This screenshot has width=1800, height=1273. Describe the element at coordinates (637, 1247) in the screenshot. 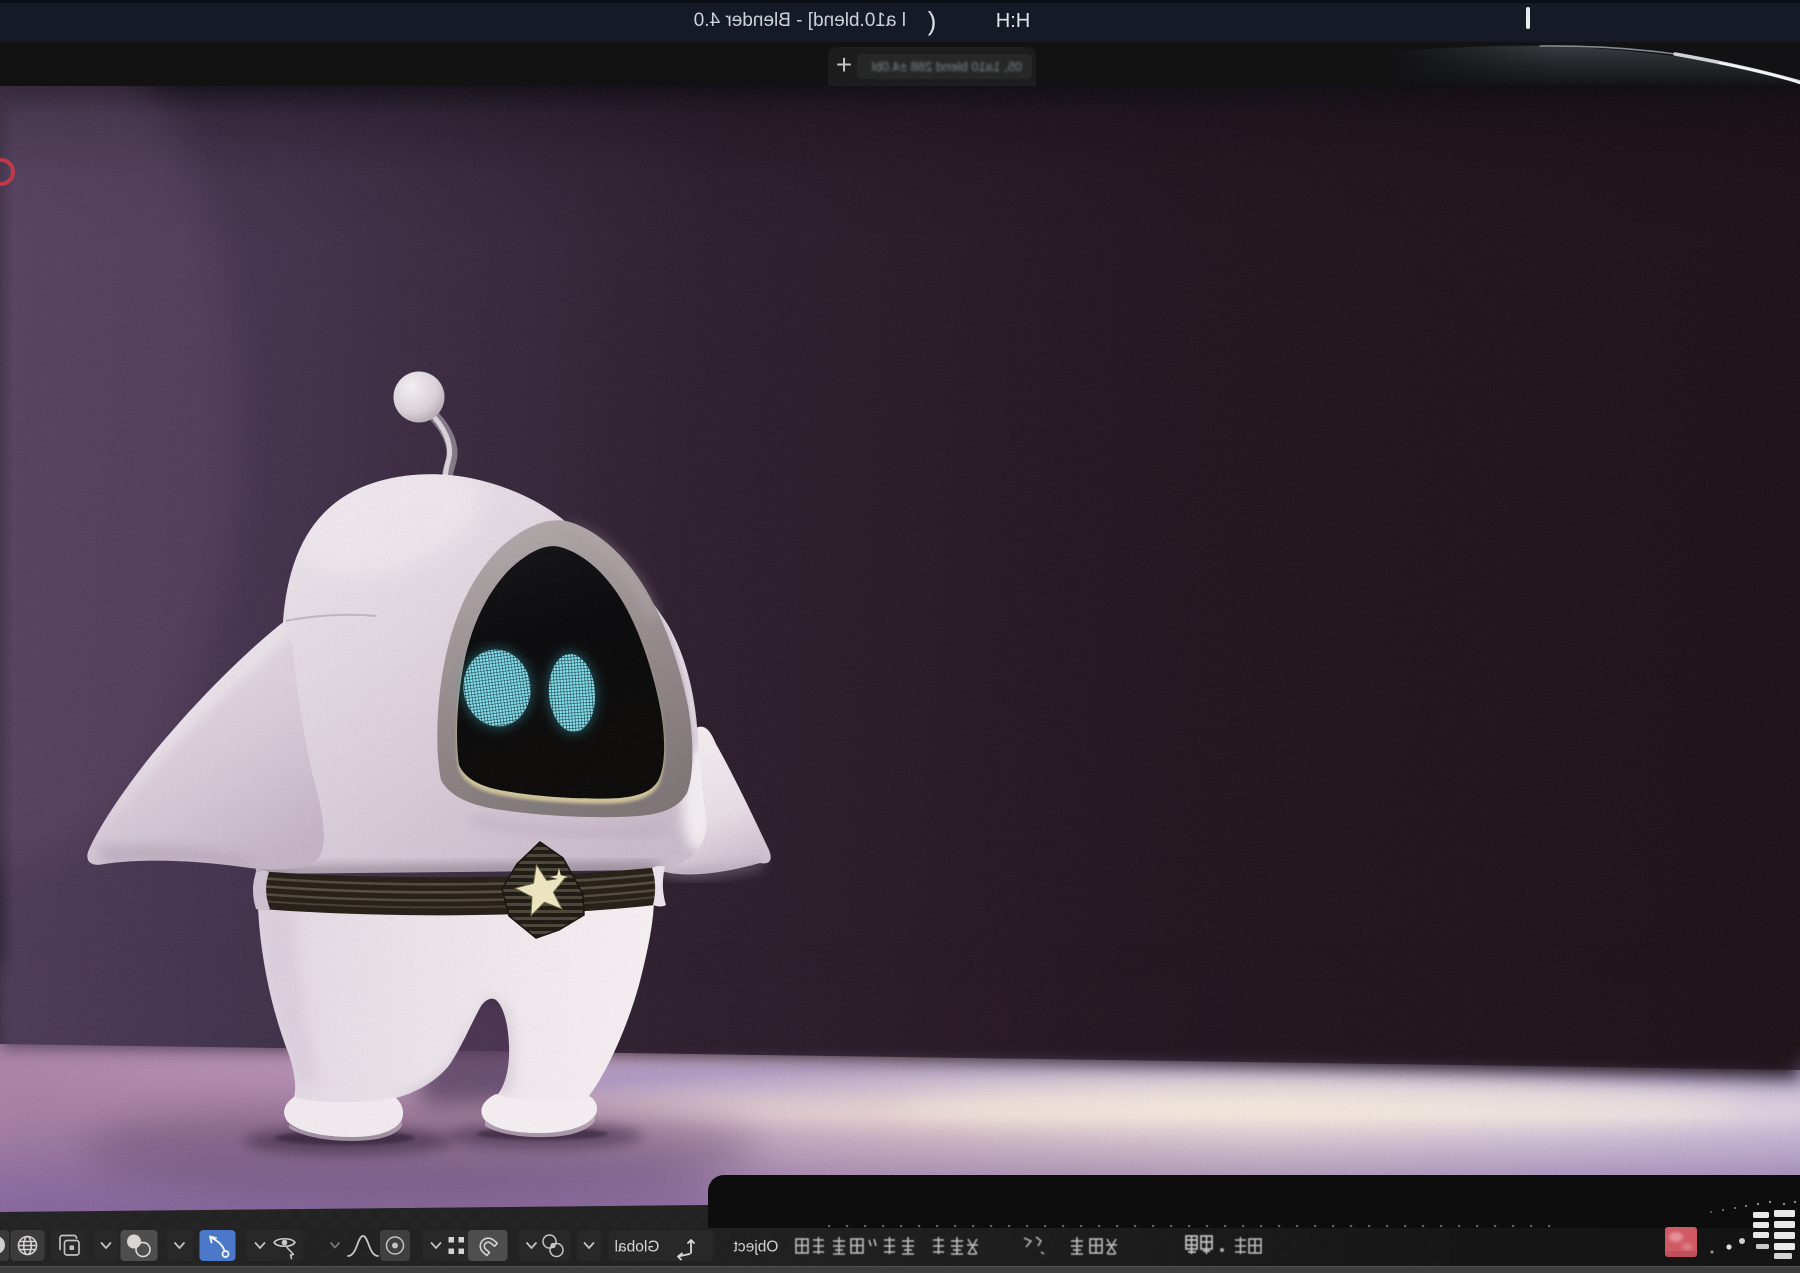

I see `svg-text: Global` at that location.